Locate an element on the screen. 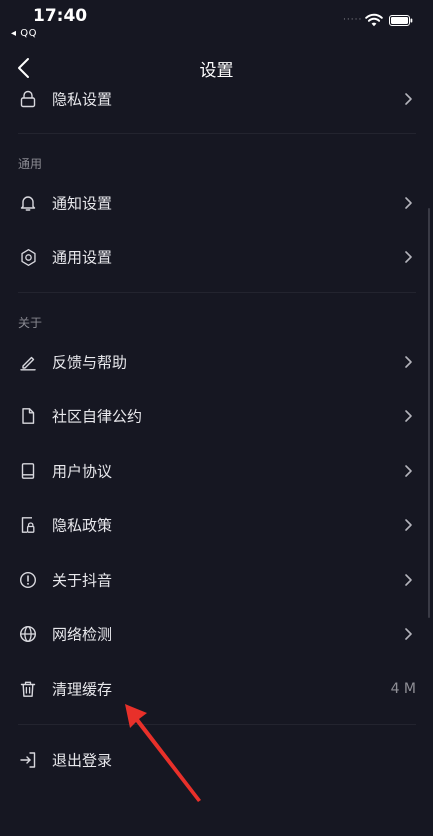  back-to-app-link: ◂ QQ is located at coordinates (24, 33).